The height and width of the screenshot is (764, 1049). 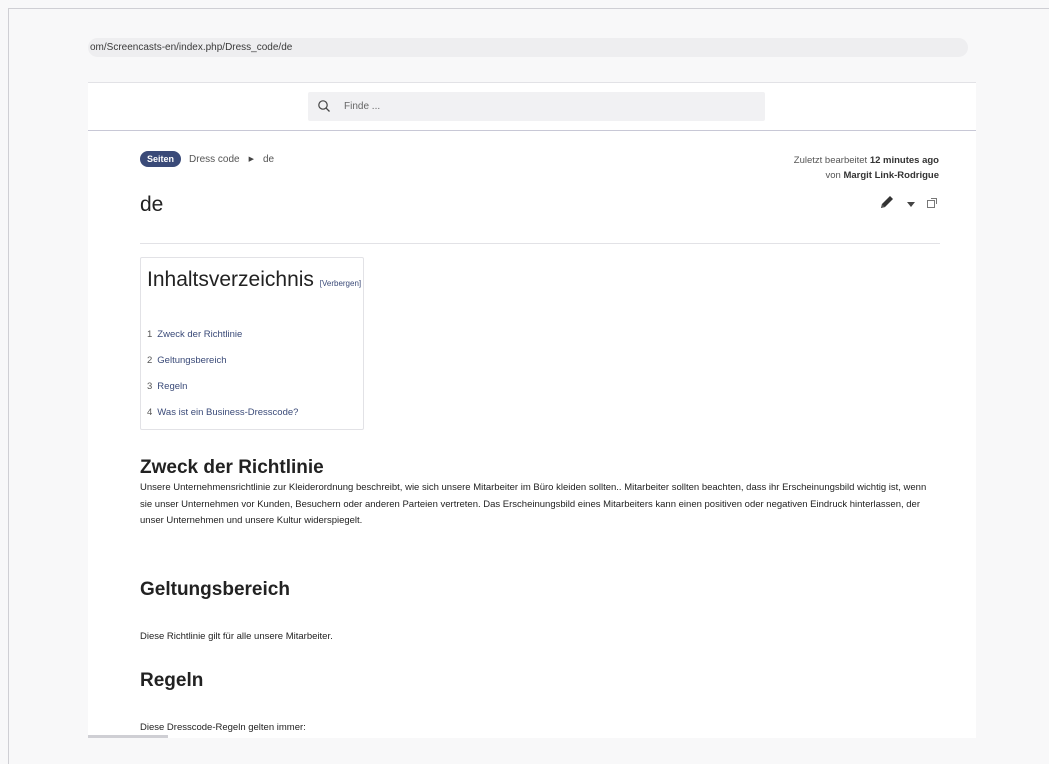 What do you see at coordinates (540, 243) in the screenshot?
I see `title-divider` at bounding box center [540, 243].